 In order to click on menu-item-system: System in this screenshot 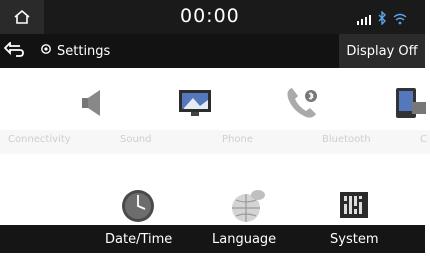, I will do `click(354, 239)`.